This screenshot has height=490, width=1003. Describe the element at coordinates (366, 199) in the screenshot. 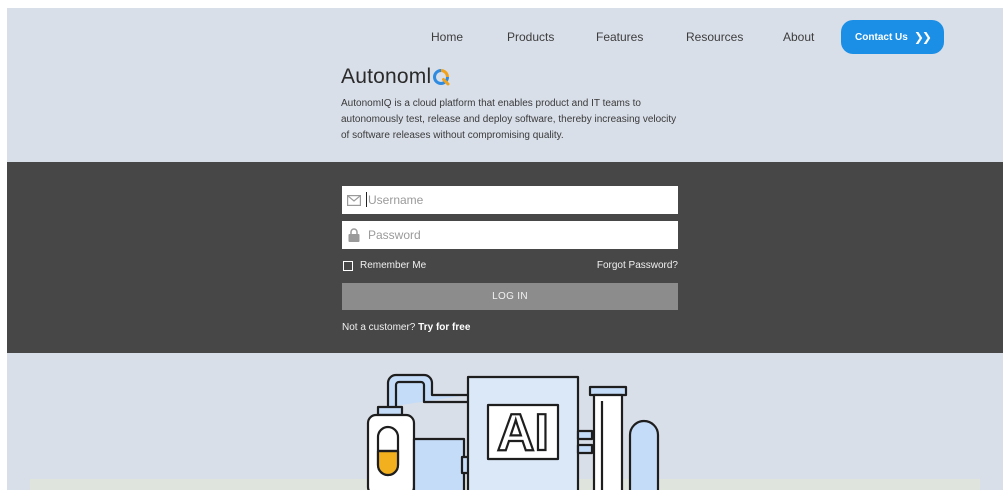

I see `text-caret` at that location.